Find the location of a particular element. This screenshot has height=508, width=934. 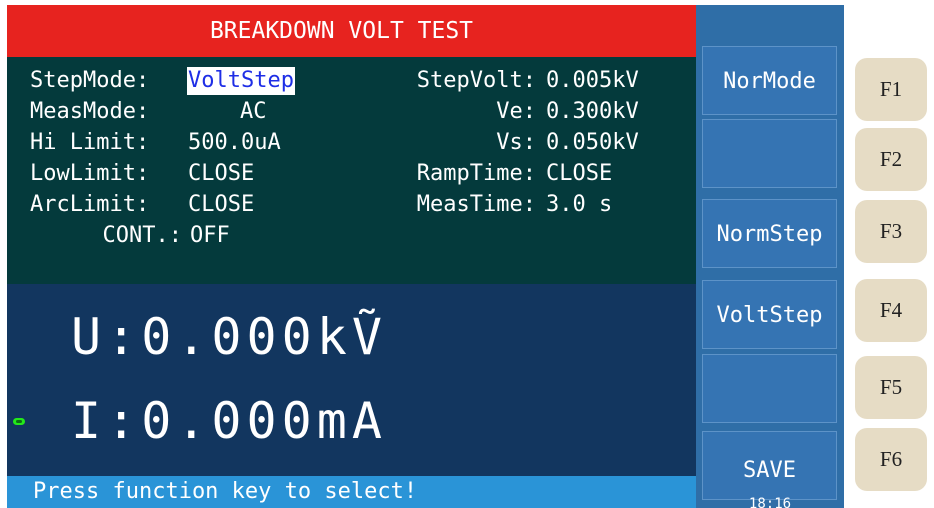

softkey-normstep: NormStep is located at coordinates (769, 233).